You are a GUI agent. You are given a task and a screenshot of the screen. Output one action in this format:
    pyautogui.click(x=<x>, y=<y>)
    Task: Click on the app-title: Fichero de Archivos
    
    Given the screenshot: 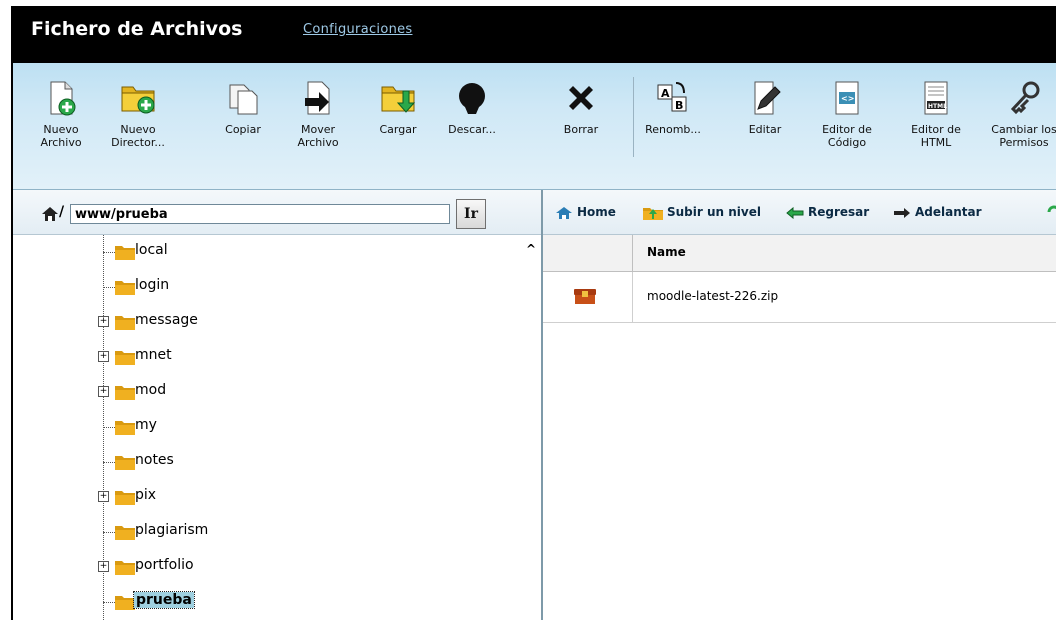 What is the action you would take?
    pyautogui.click(x=137, y=29)
    